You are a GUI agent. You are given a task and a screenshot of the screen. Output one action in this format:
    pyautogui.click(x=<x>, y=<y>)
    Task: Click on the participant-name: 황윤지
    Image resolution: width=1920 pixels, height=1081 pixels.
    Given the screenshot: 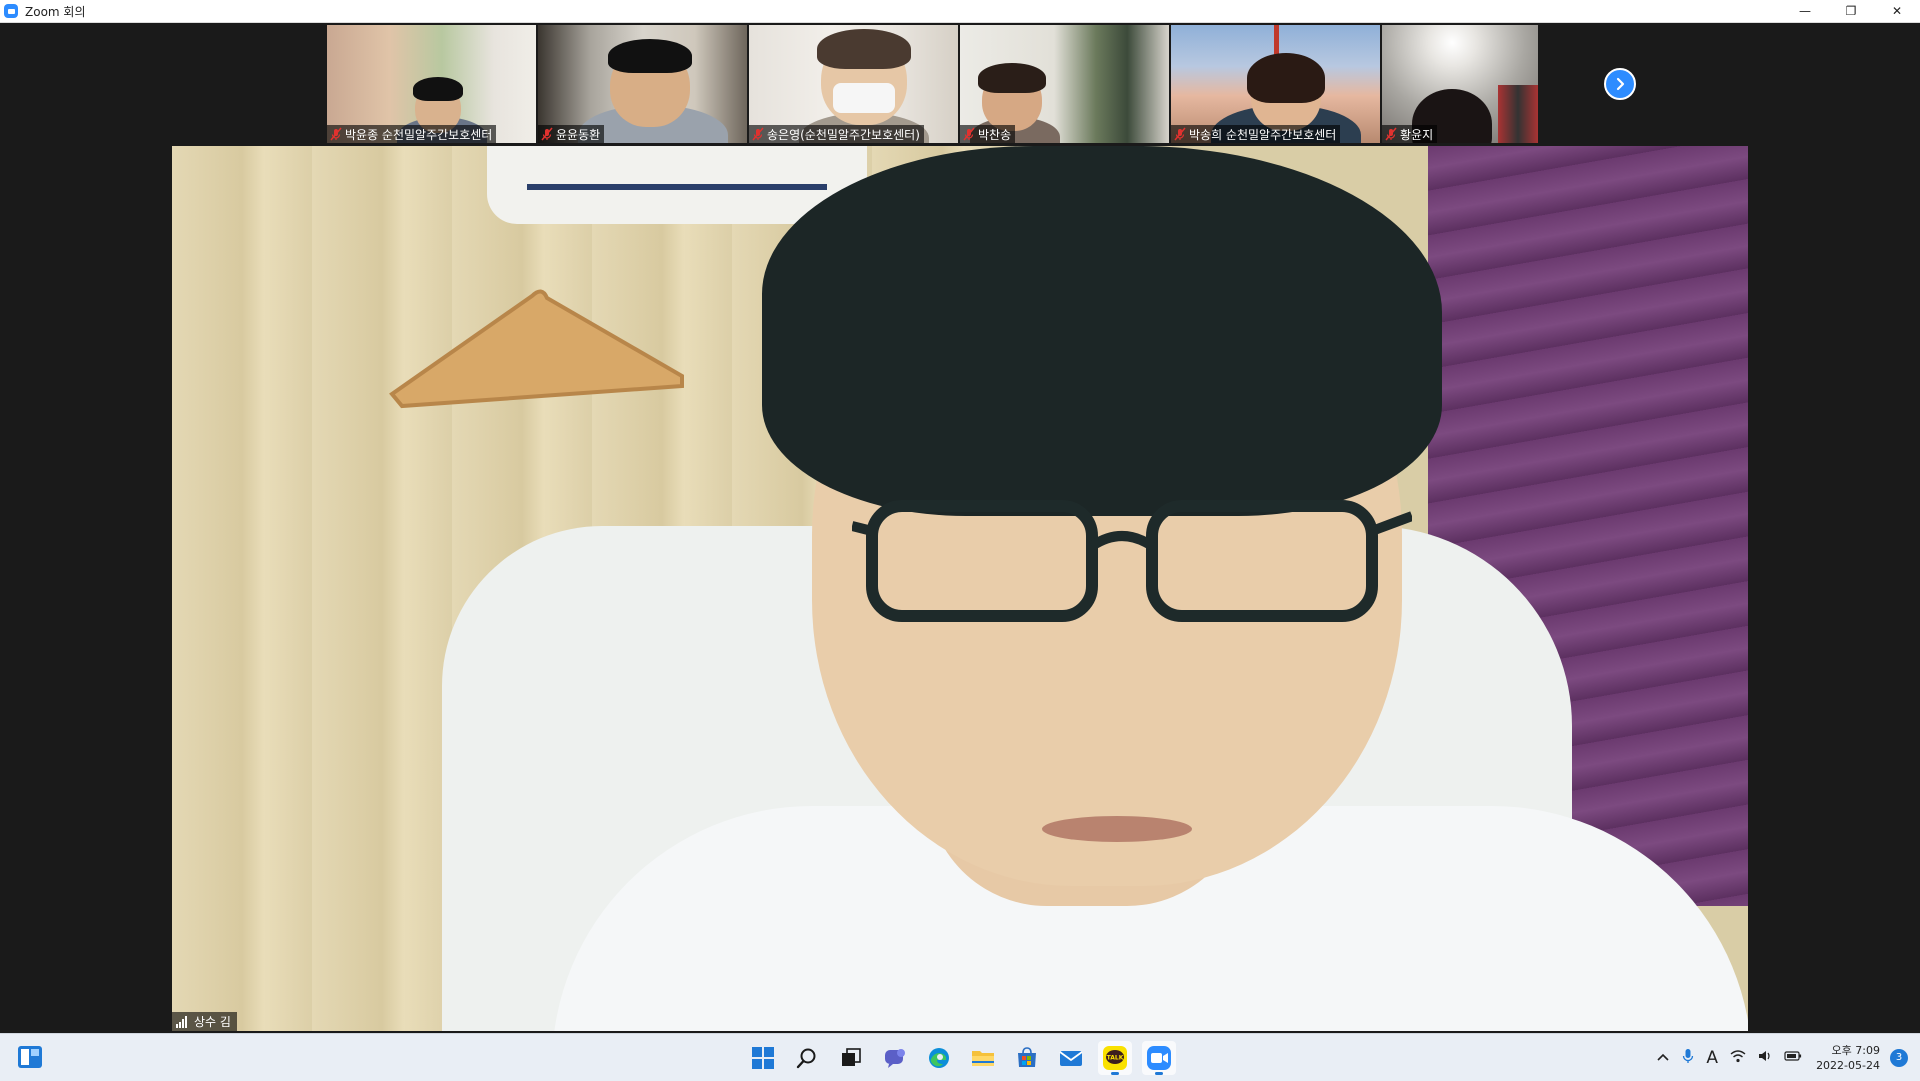 What is the action you would take?
    pyautogui.click(x=1417, y=134)
    